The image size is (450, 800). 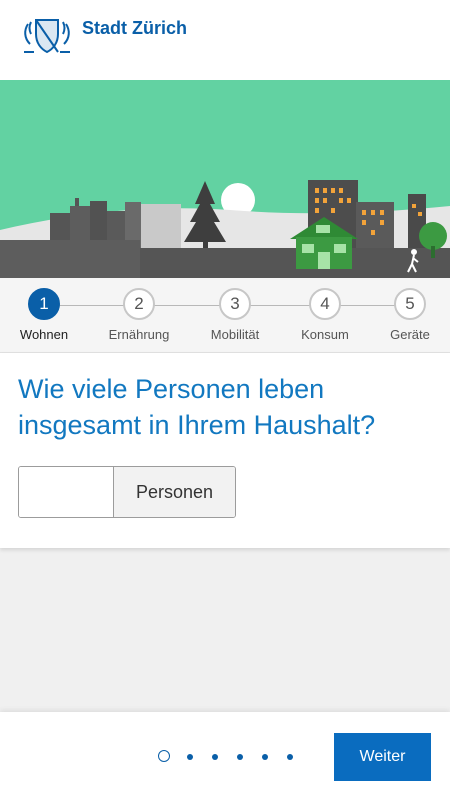 I want to click on step-number: 3, so click(x=235, y=304).